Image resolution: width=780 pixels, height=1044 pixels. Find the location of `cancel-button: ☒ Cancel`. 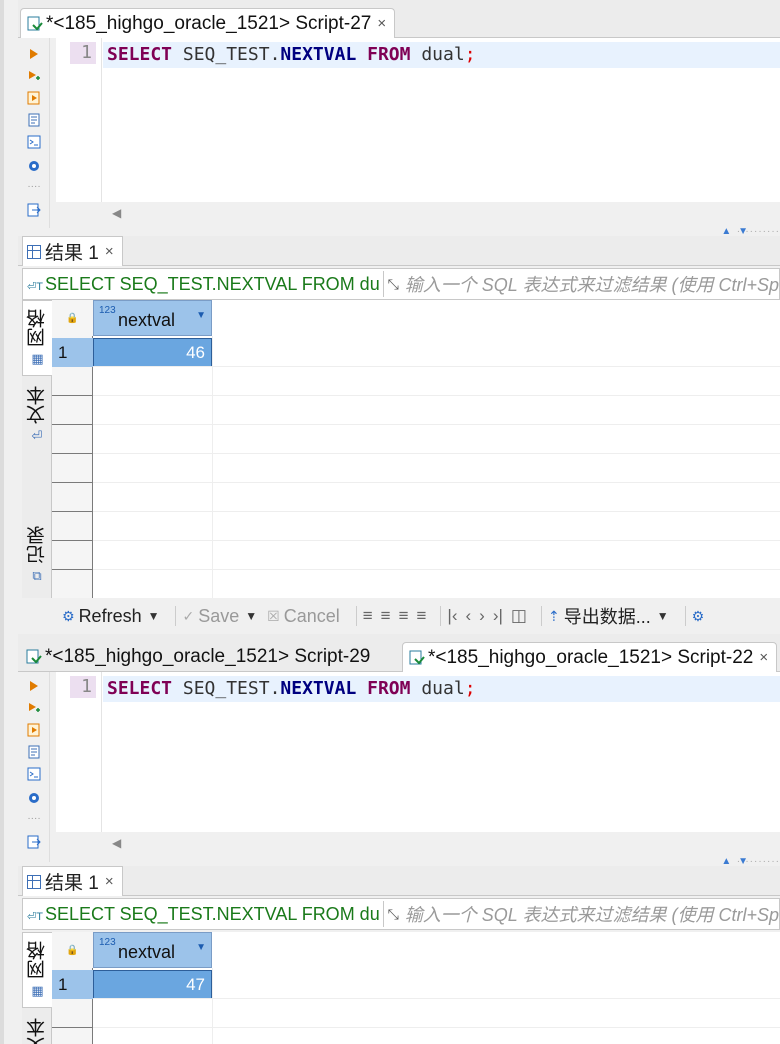

cancel-button: ☒ Cancel is located at coordinates (303, 616).